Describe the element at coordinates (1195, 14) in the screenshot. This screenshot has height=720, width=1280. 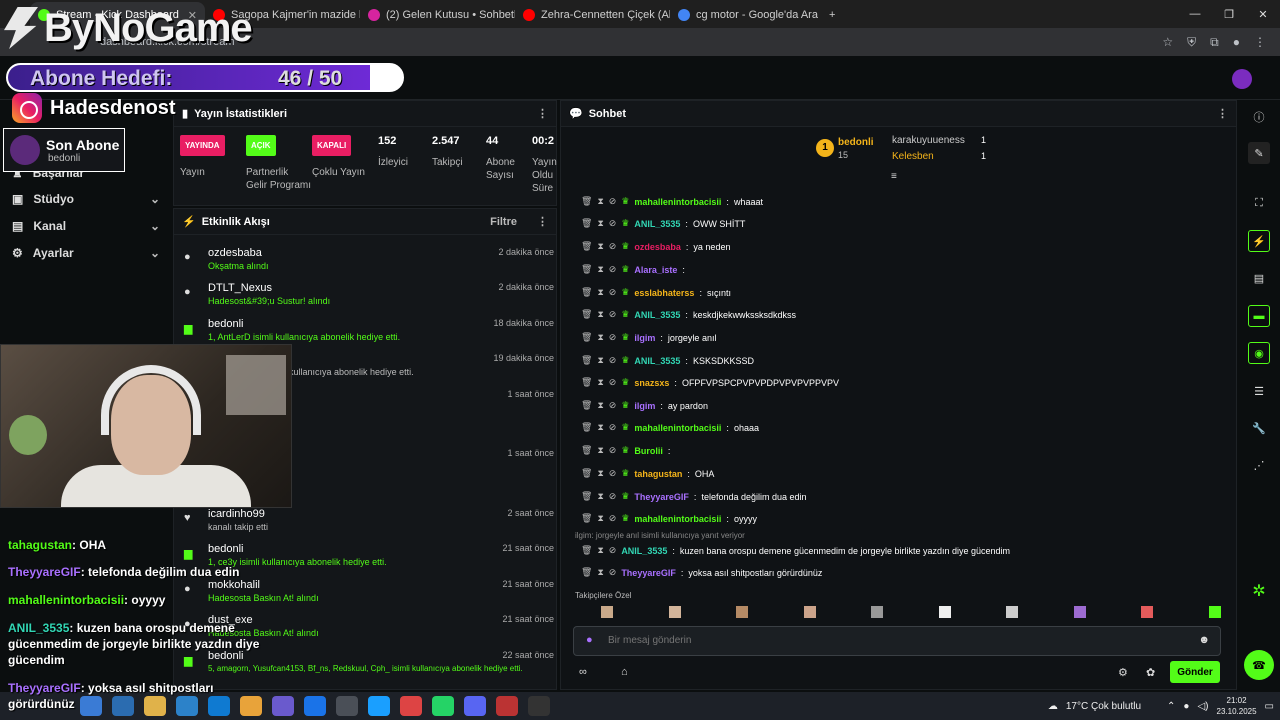
I see `minimize-icon: —` at that location.